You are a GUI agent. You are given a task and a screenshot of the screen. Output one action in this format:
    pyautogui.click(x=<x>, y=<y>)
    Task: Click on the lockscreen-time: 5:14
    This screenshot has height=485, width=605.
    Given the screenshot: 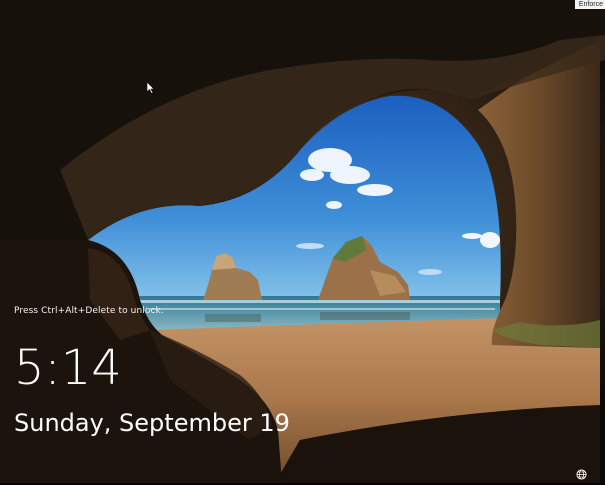 What is the action you would take?
    pyautogui.click(x=68, y=368)
    